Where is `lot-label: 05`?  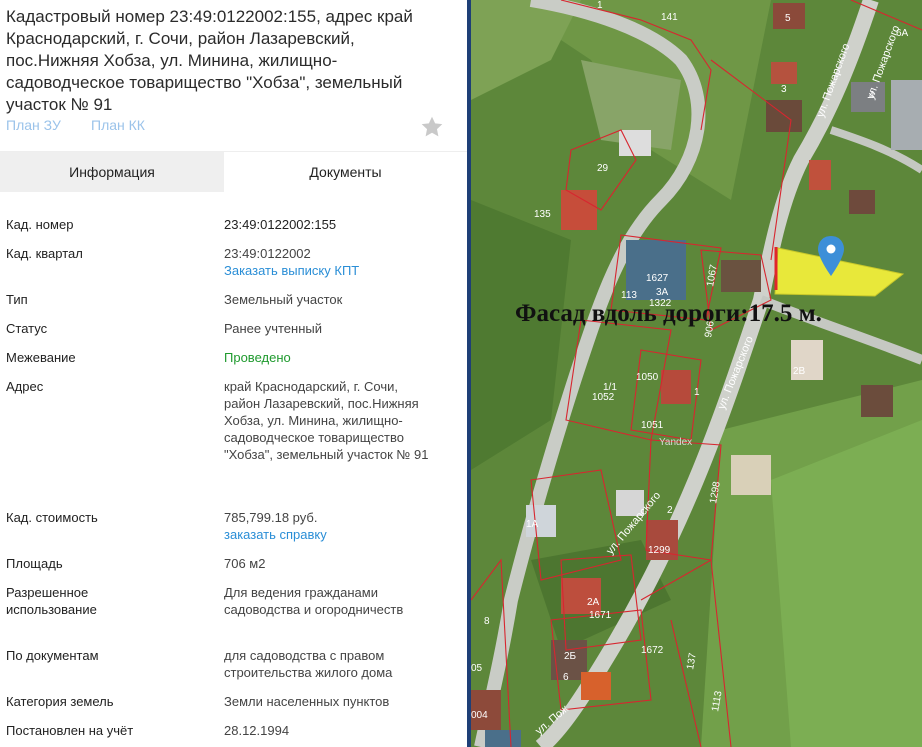
lot-label: 05 is located at coordinates (477, 668).